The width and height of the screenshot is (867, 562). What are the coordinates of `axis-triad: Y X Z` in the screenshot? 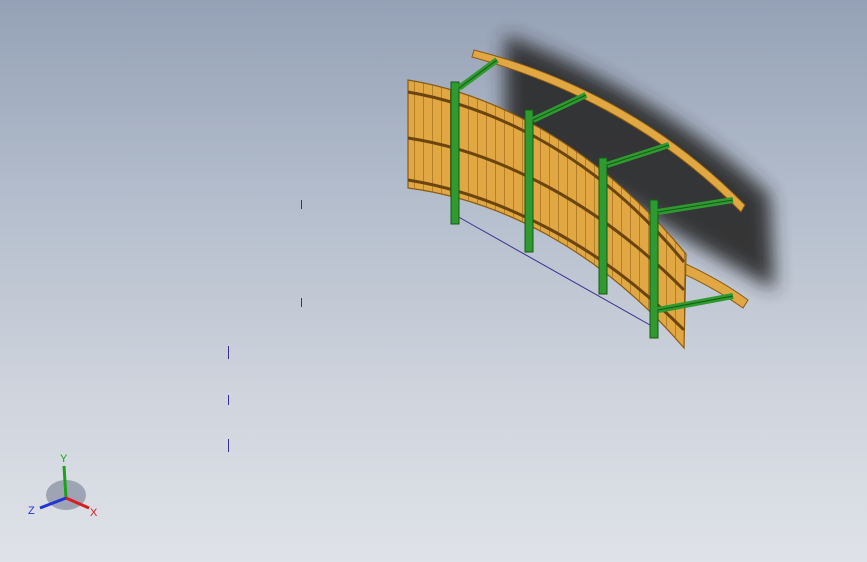 It's located at (66, 484).